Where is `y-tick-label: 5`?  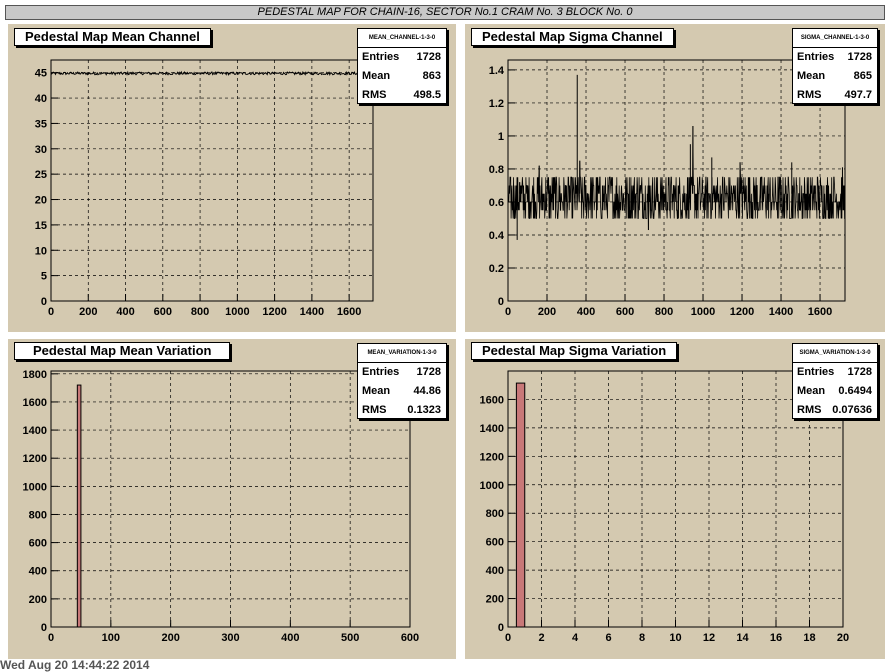
y-tick-label: 5 is located at coordinates (44, 277).